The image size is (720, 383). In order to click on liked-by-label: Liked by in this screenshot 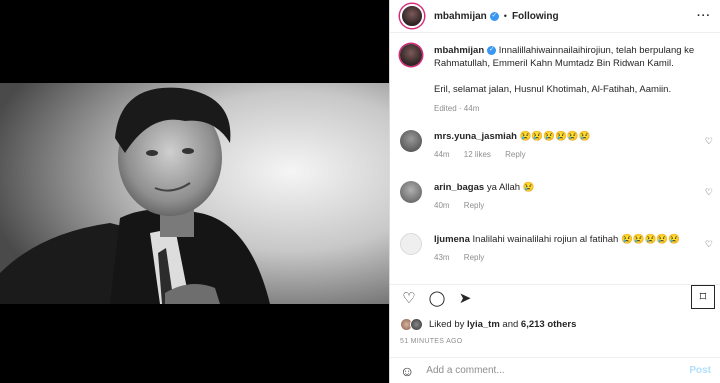, I will do `click(447, 324)`.